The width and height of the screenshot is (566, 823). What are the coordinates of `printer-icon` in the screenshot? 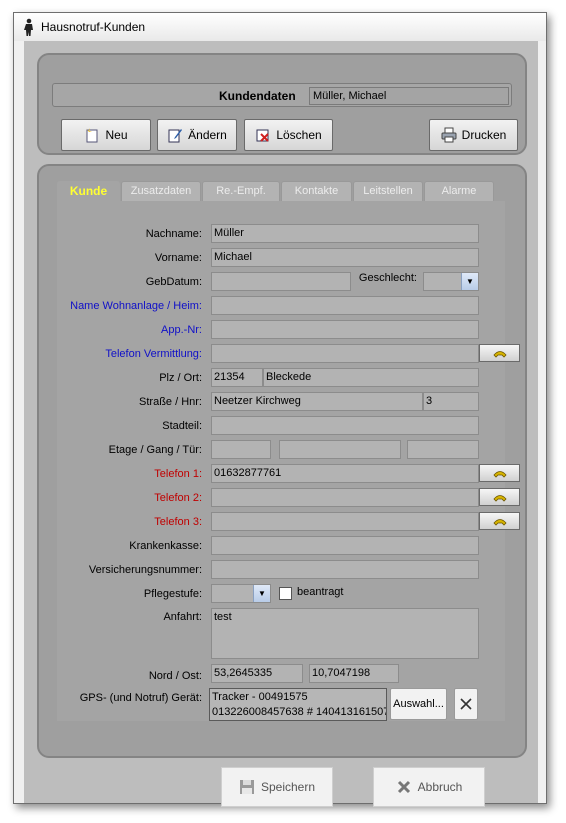 It's located at (449, 135).